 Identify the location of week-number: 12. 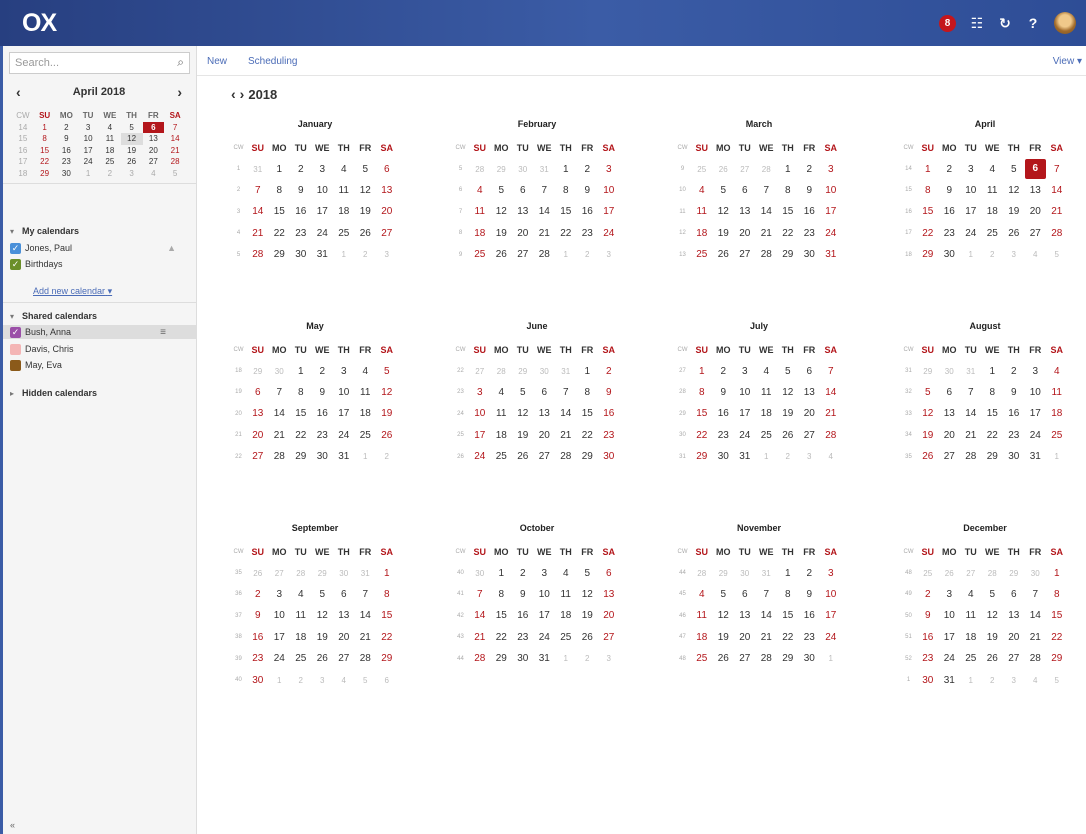
(682, 233).